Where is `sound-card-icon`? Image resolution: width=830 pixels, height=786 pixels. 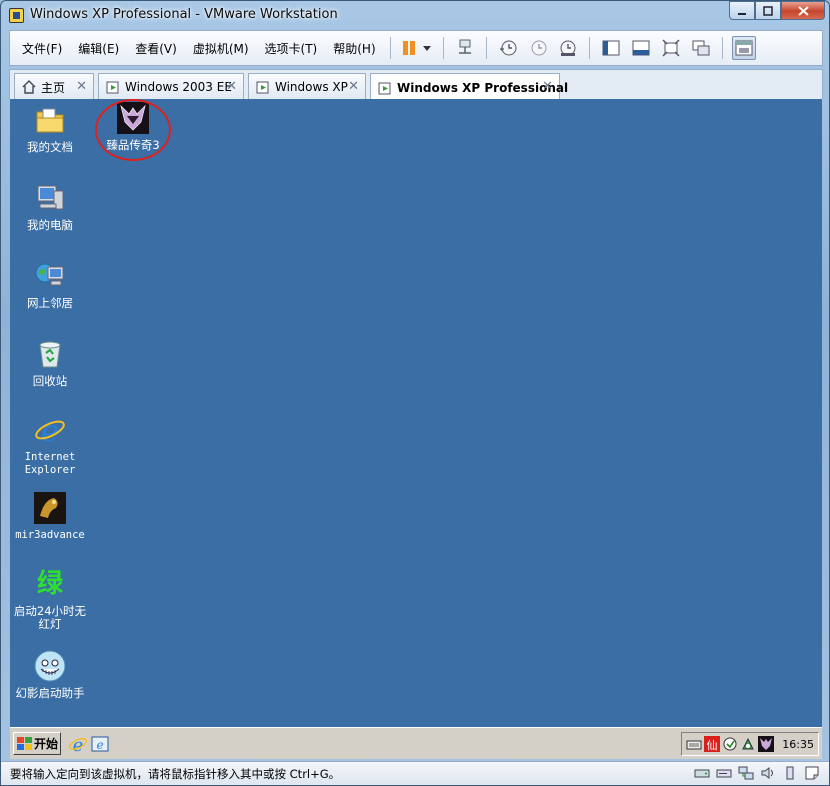
sound-card-icon is located at coordinates (768, 773).